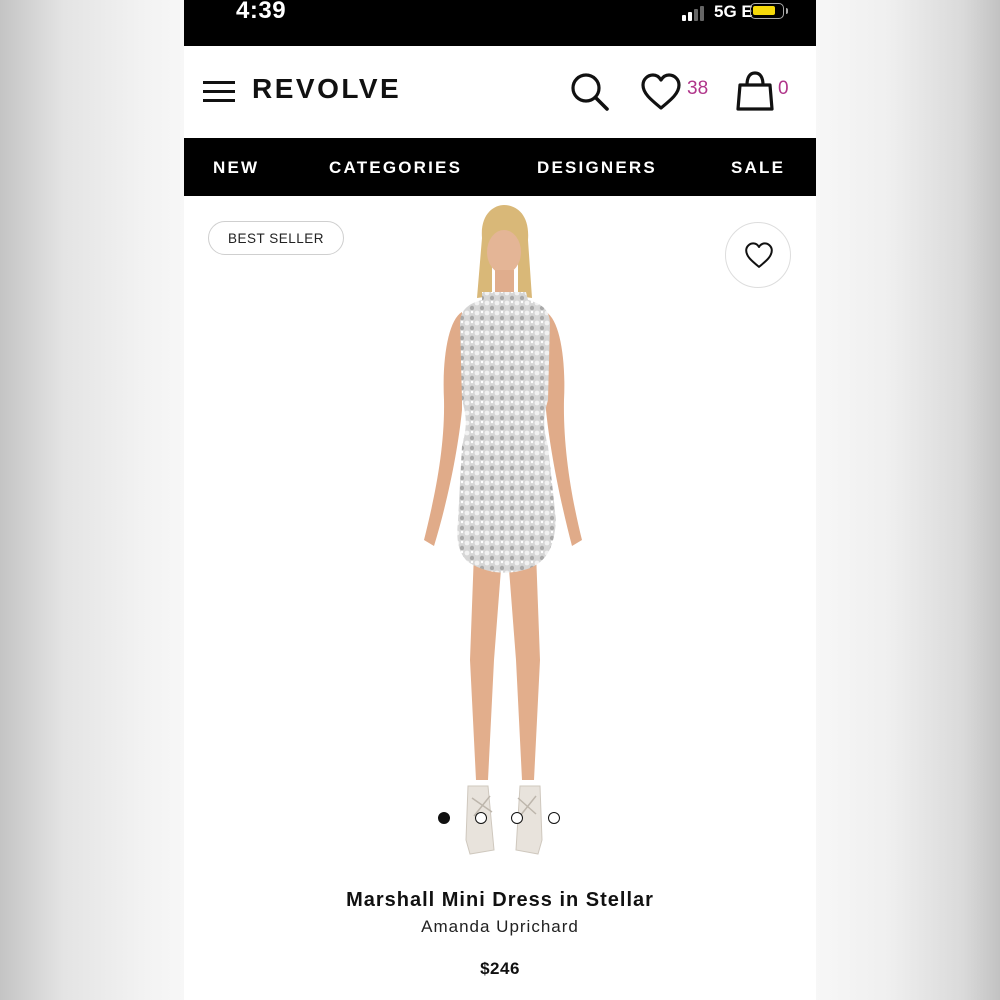 The image size is (1000, 1000). I want to click on header: REVOLVE 38 0, so click(500, 92).